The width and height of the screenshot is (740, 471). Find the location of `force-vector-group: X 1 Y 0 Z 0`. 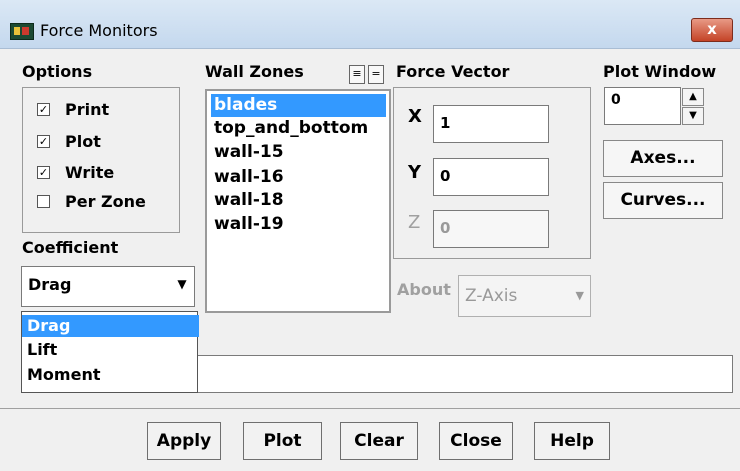

force-vector-group: X 1 Y 0 Z 0 is located at coordinates (492, 173).